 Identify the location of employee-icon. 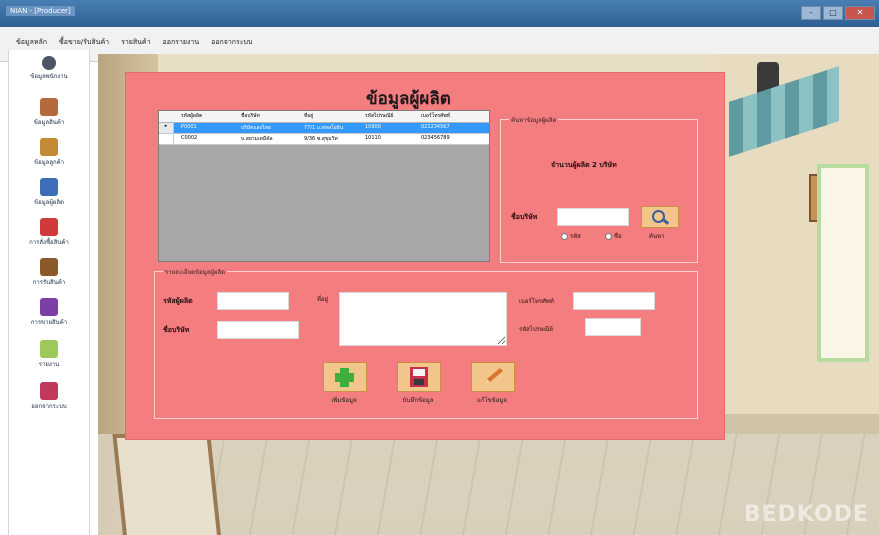
(49, 63).